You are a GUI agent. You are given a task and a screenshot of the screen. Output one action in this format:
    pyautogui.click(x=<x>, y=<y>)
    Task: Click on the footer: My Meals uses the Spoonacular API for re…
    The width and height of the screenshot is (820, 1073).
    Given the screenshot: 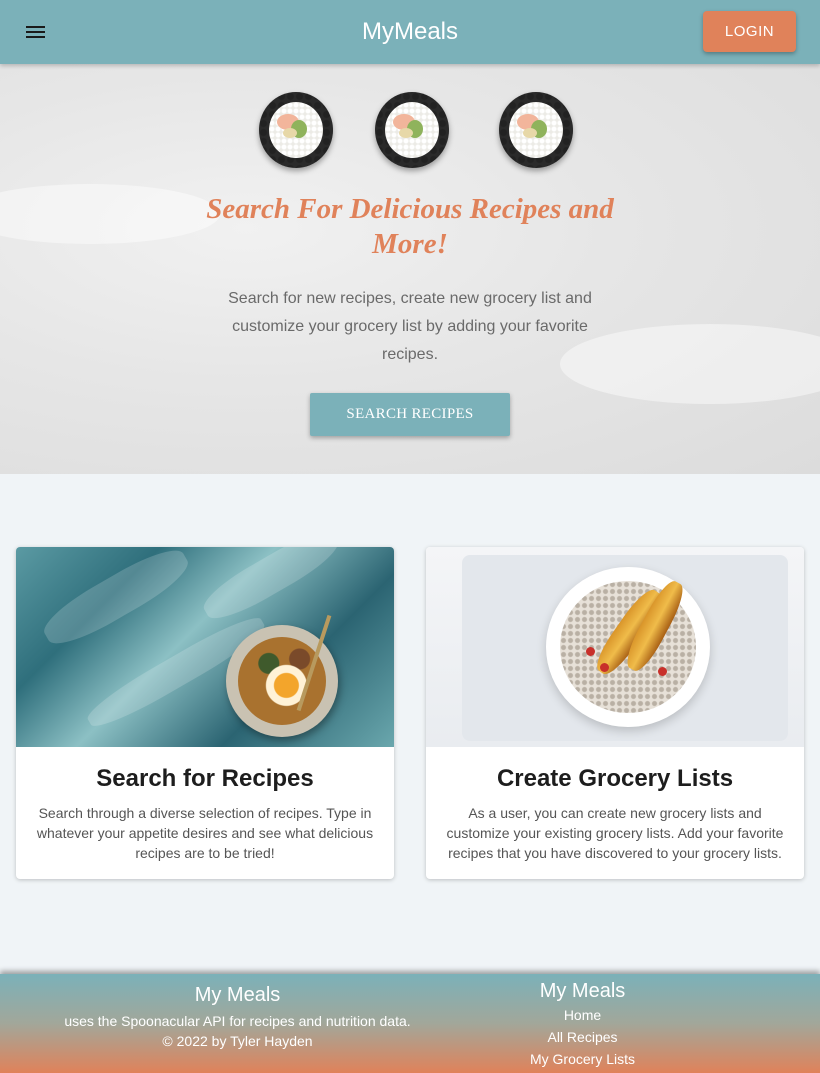 What is the action you would take?
    pyautogui.click(x=410, y=1023)
    